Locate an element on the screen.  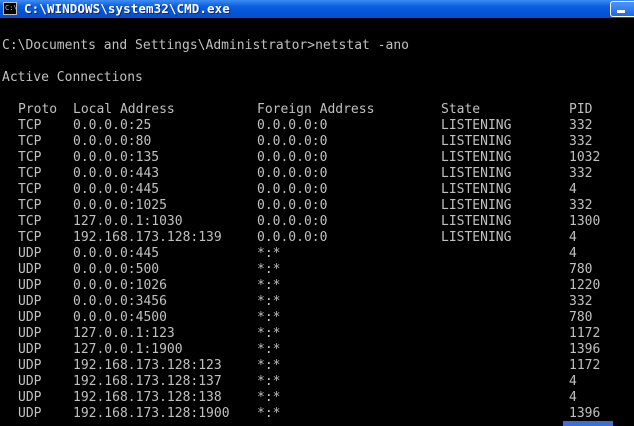
table-row: TCP 0.0.0.0:445 0.0.0.0:0 LISTENING 4 is located at coordinates (312, 190).